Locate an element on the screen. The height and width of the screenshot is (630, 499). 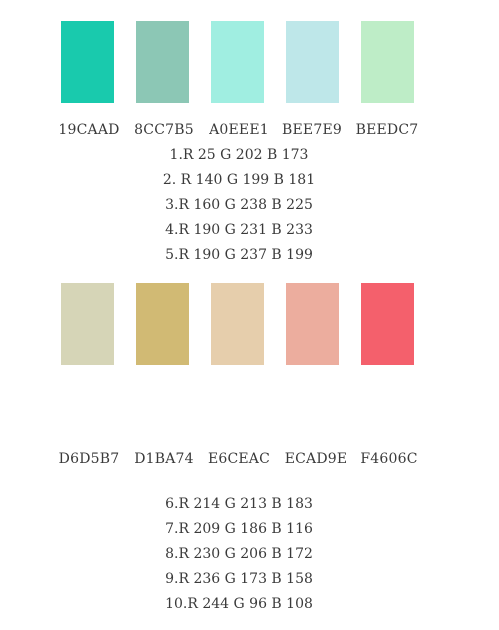
swatch-8cc7b5 is located at coordinates (162, 62).